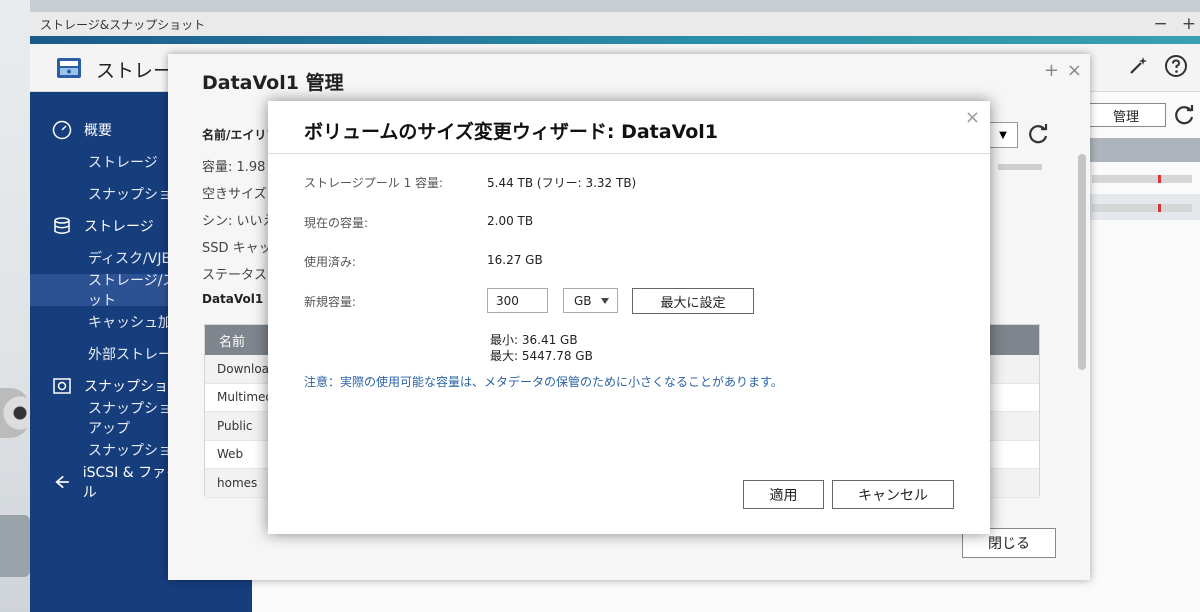 This screenshot has height=612, width=1200. What do you see at coordinates (534, 340) in the screenshot?
I see `min-capacity-text: 最小: 36.41 GB` at bounding box center [534, 340].